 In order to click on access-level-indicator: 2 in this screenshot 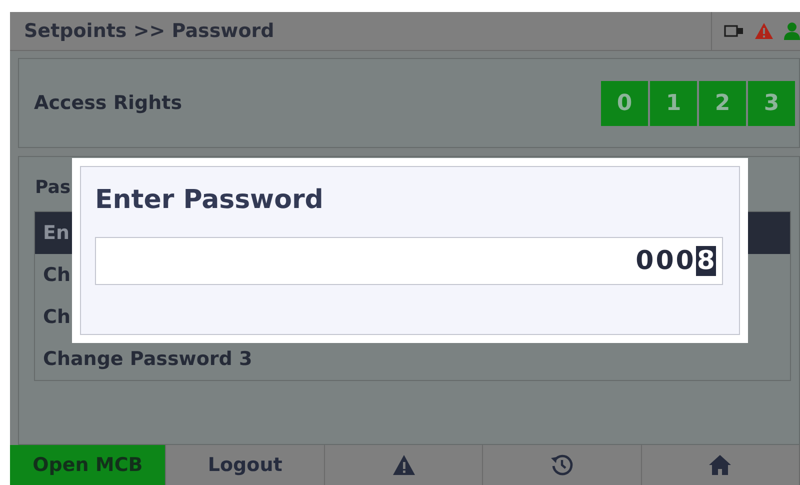, I will do `click(722, 103)`.